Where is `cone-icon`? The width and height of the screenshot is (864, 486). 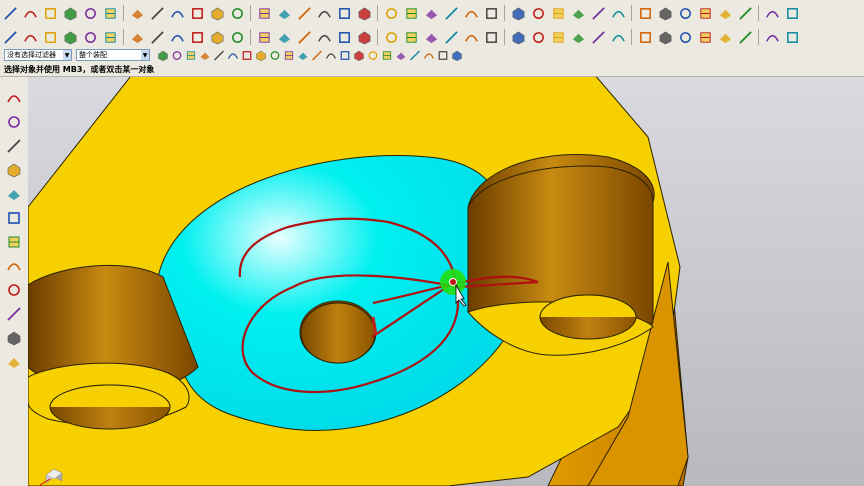
cone-icon is located at coordinates (772, 37).